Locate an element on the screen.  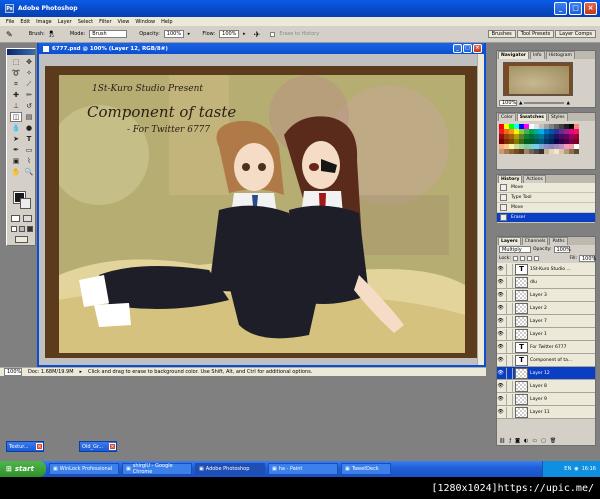
menu-filter: Filter is located at coordinates (105, 22).